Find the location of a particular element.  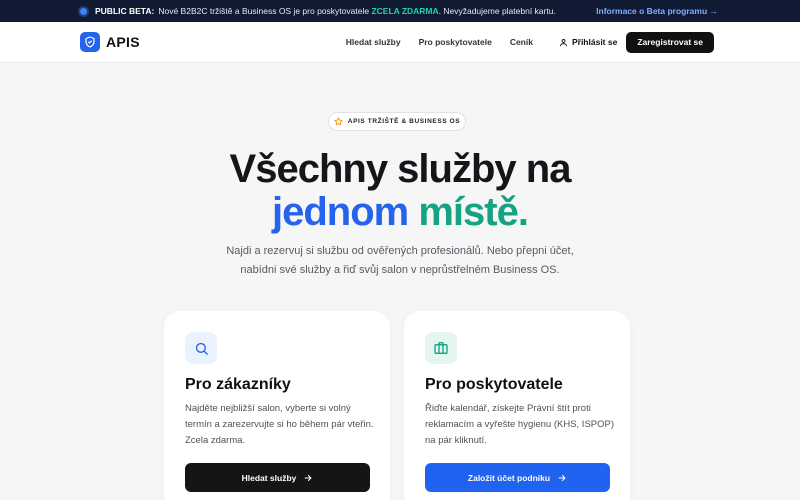

brand-logo: APIS is located at coordinates (110, 42).